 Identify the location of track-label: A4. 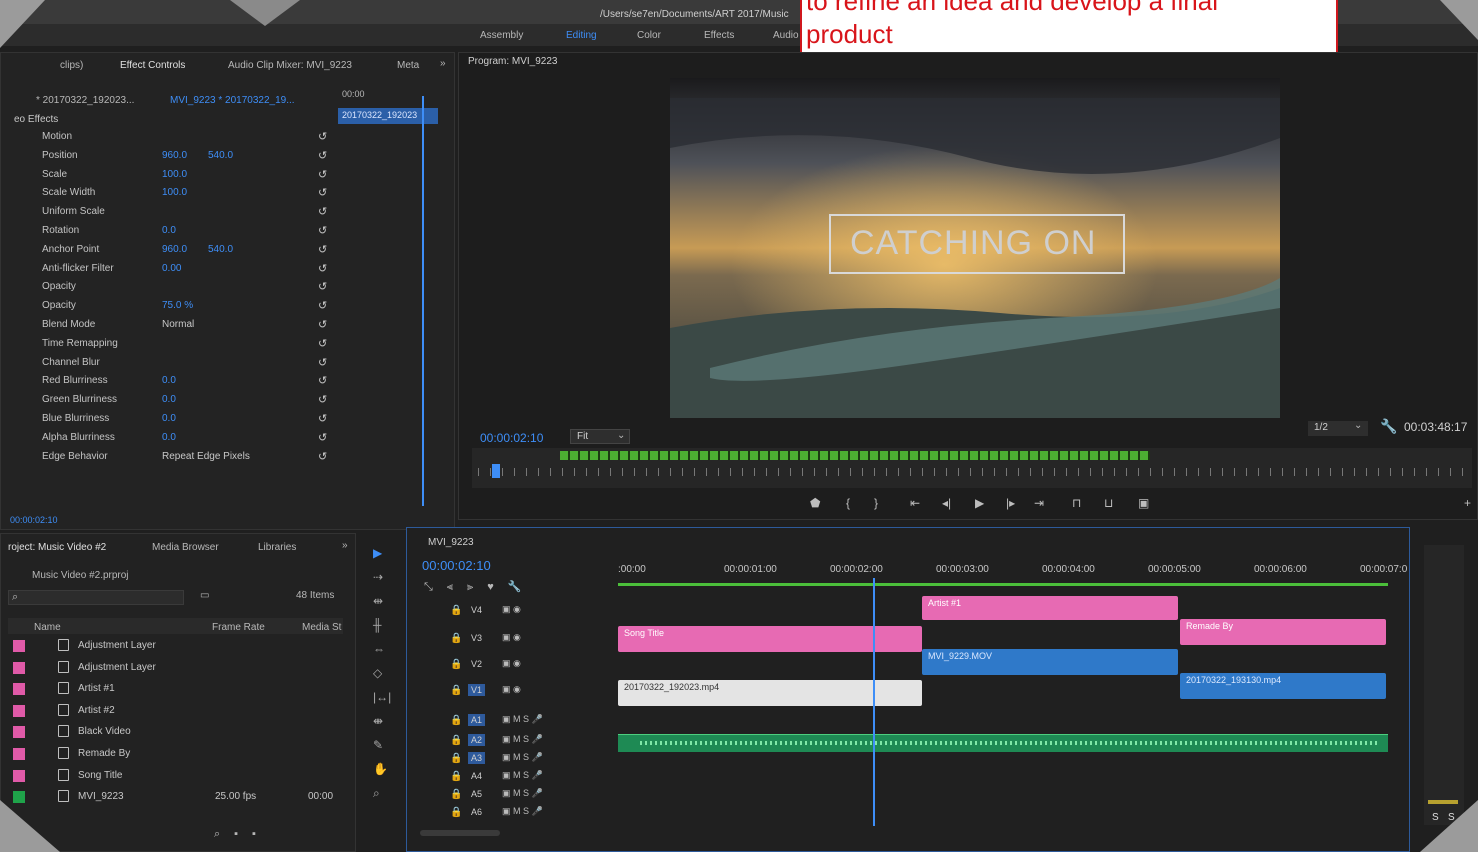
(476, 776).